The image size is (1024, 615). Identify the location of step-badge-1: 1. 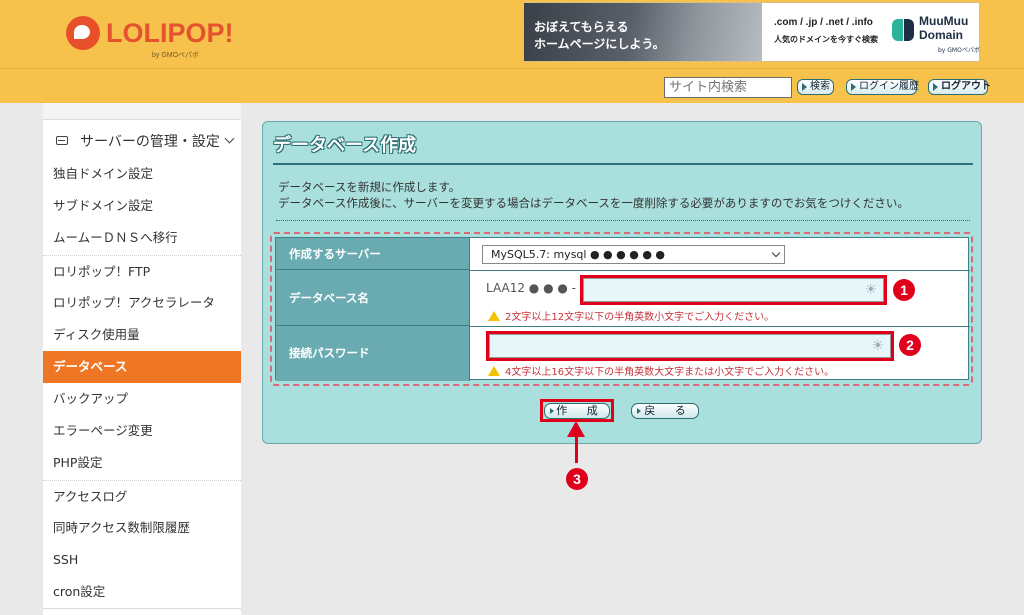
(904, 290).